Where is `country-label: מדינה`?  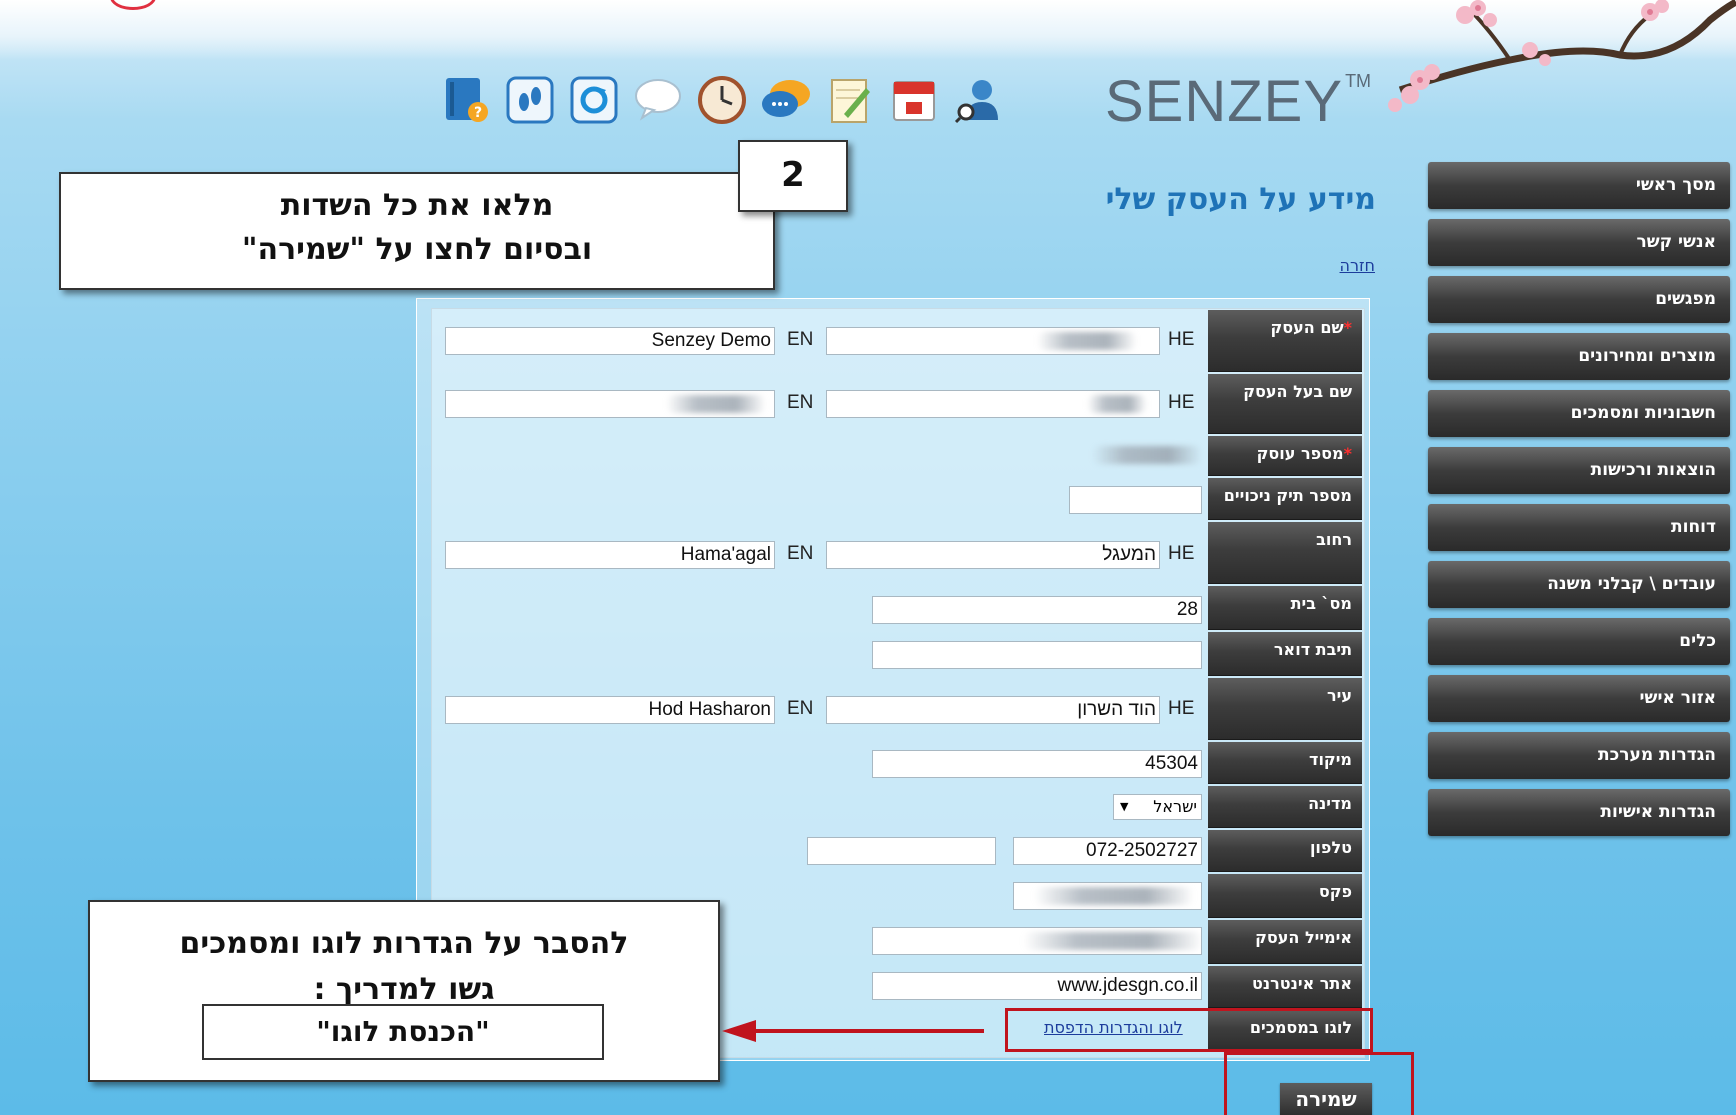 country-label: מדינה is located at coordinates (1285, 807).